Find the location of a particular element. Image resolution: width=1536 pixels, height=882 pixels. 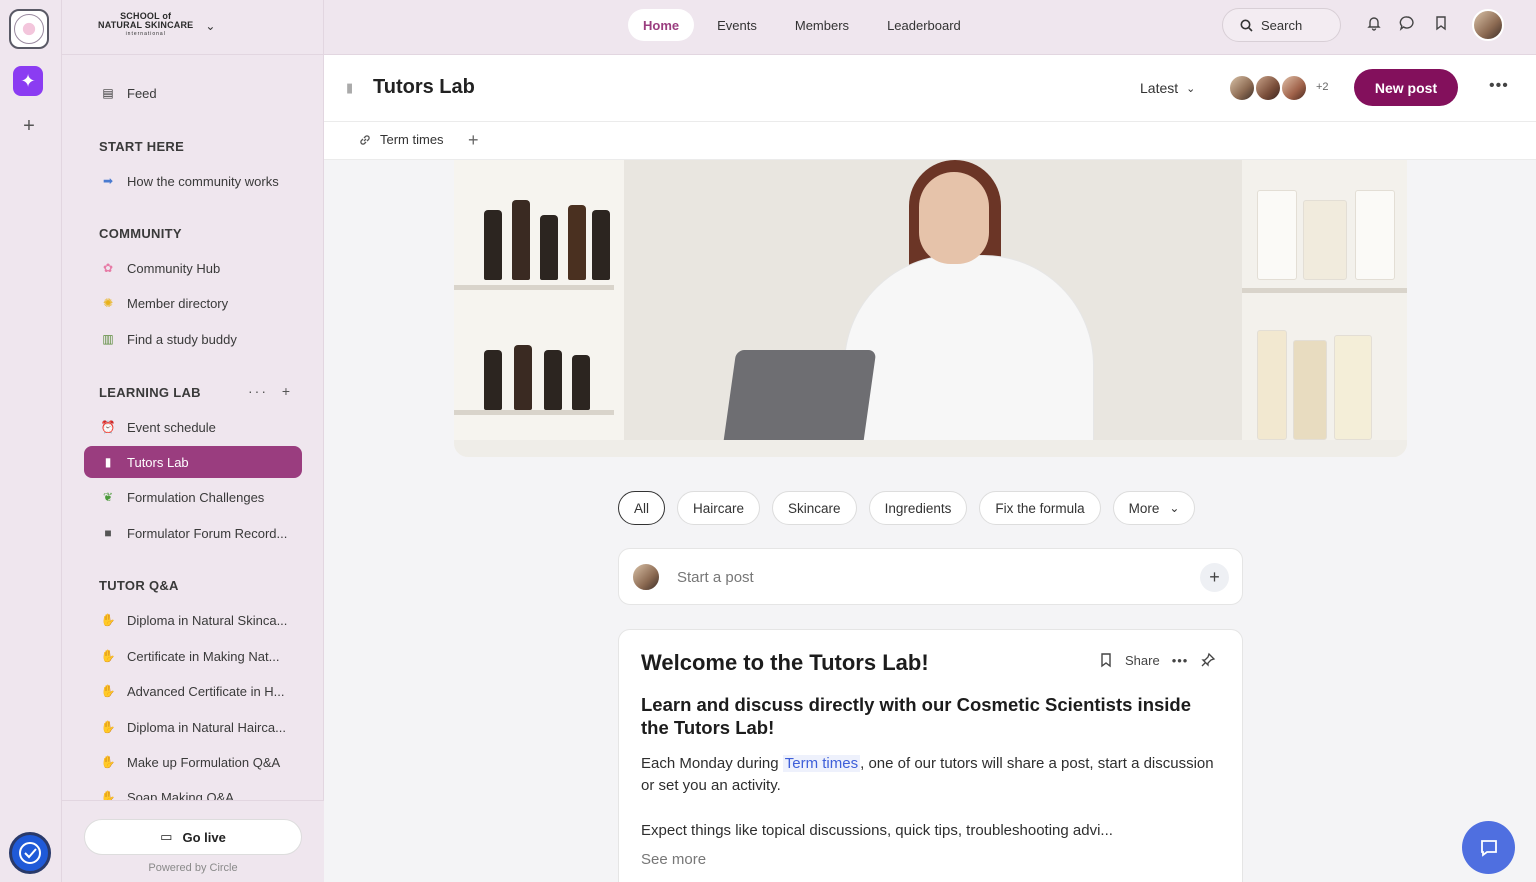

filter-more-label: More is located at coordinates (1144, 508).